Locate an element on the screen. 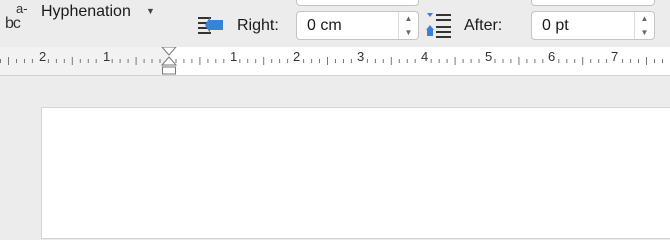  indent-left-field-partial is located at coordinates (357, 3).